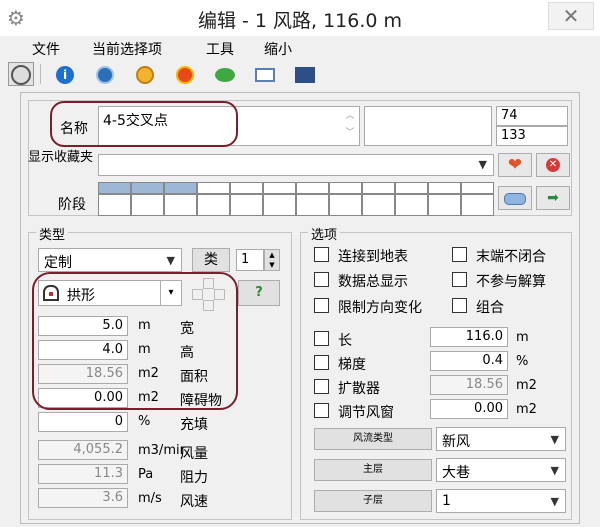 This screenshot has height=527, width=600. I want to click on favorite-remove-button: ✕, so click(553, 165).